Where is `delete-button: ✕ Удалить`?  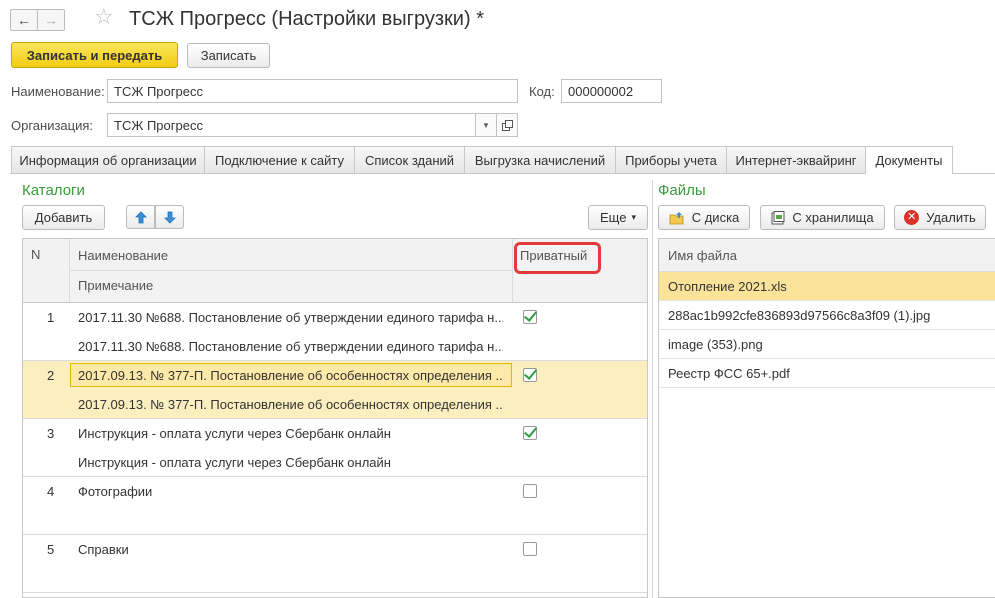
delete-button: ✕ Удалить is located at coordinates (940, 217).